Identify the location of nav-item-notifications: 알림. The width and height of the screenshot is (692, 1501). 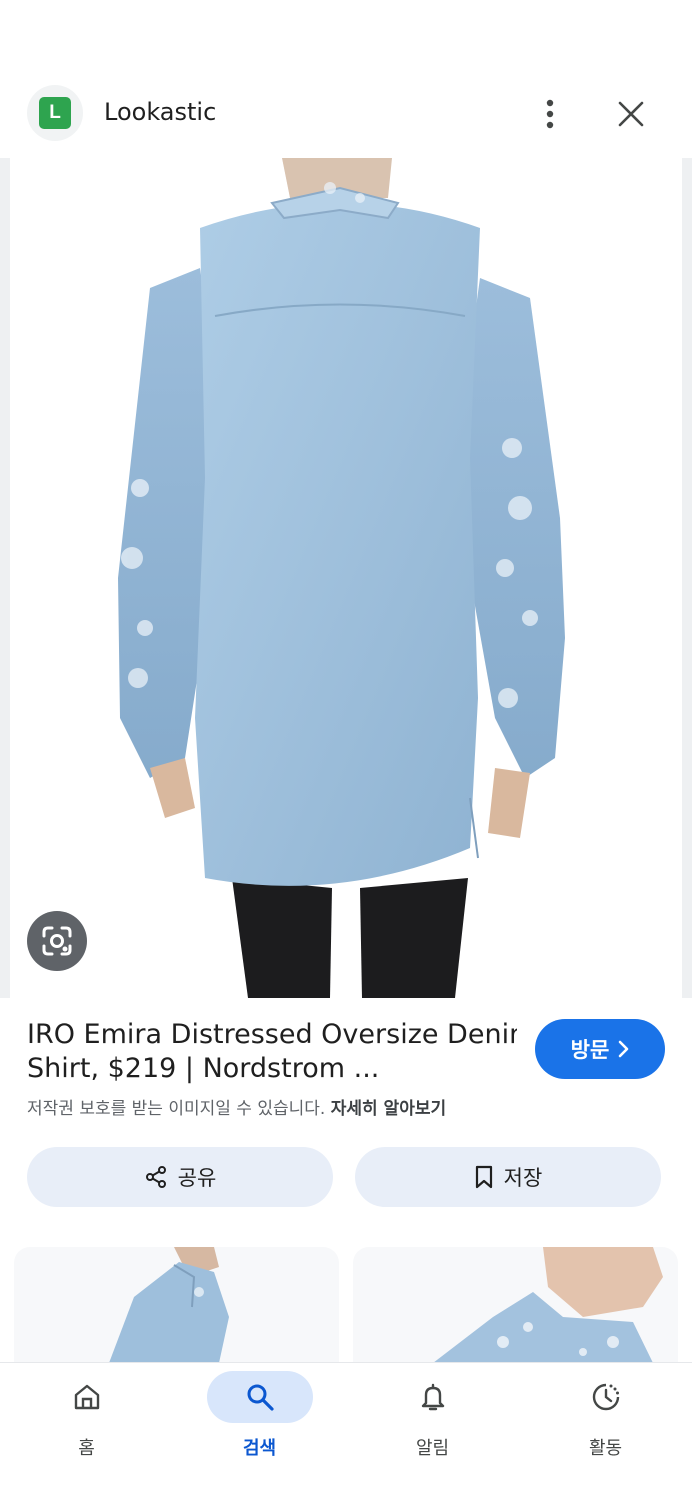
(432, 1432).